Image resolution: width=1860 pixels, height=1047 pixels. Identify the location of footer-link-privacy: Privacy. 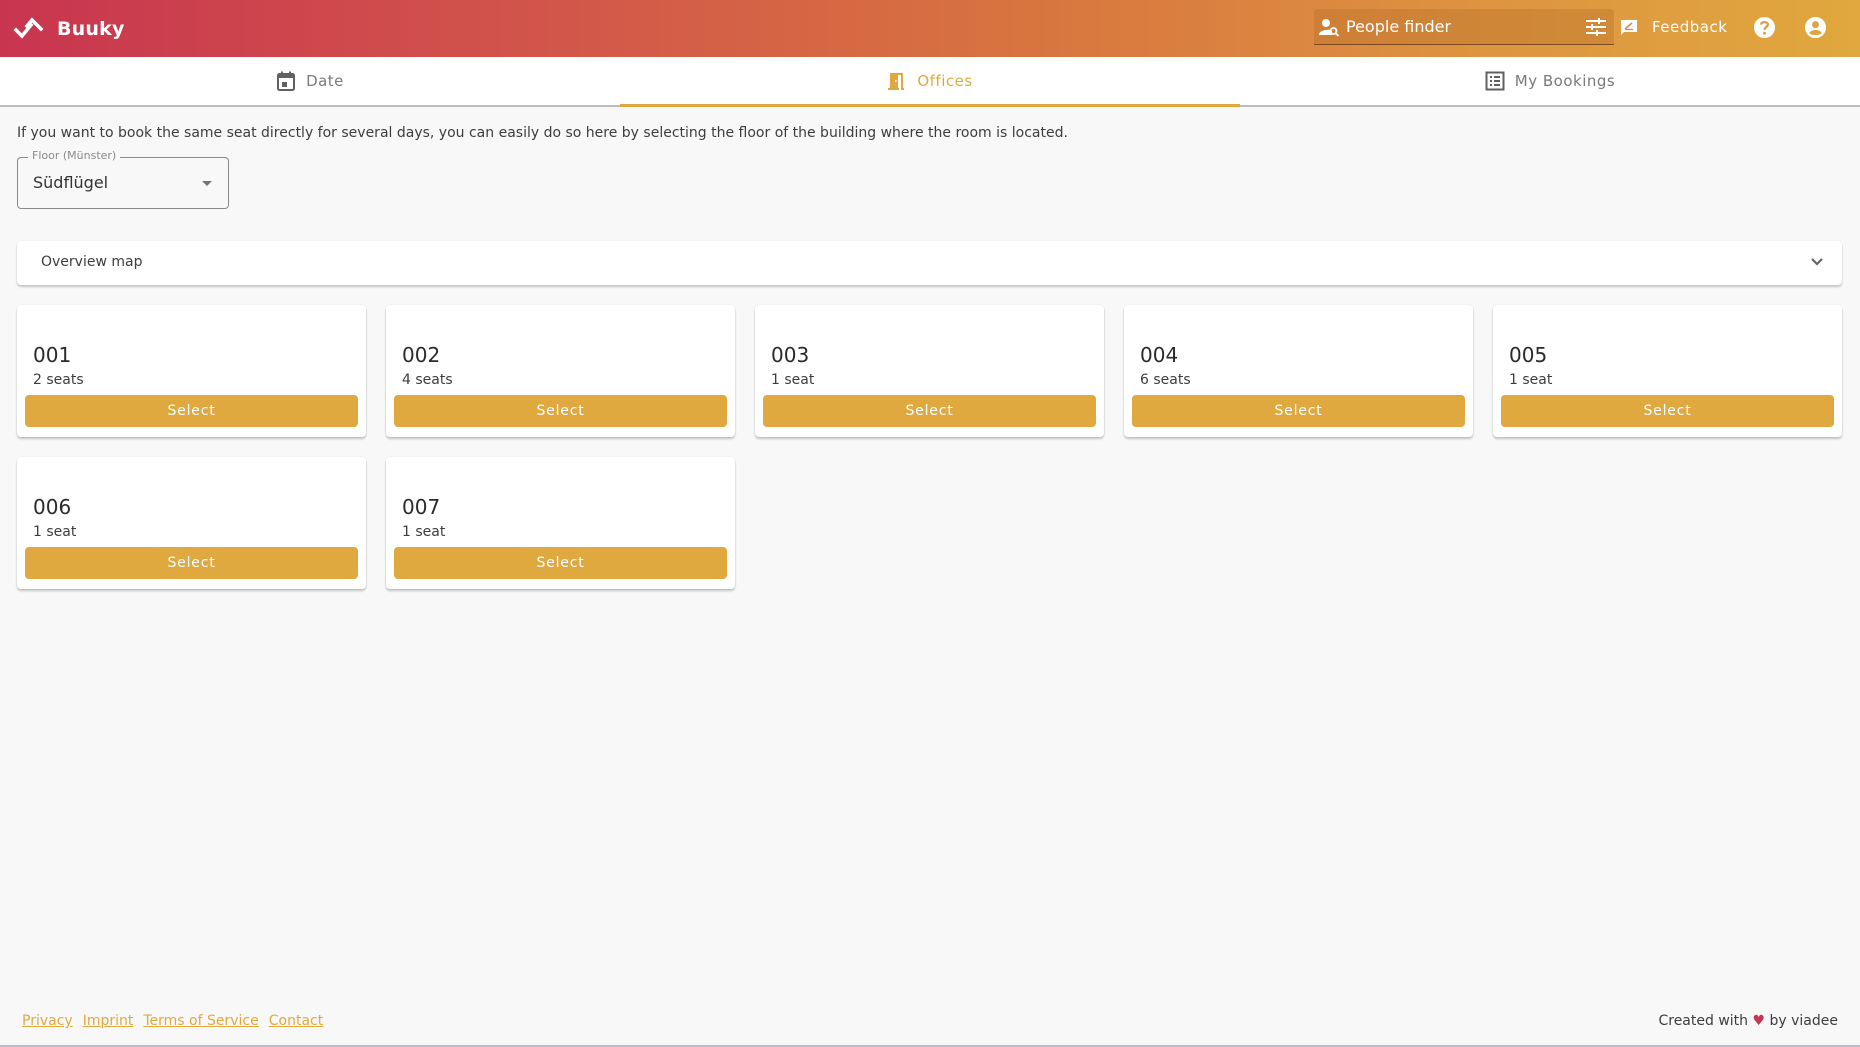
(47, 1021).